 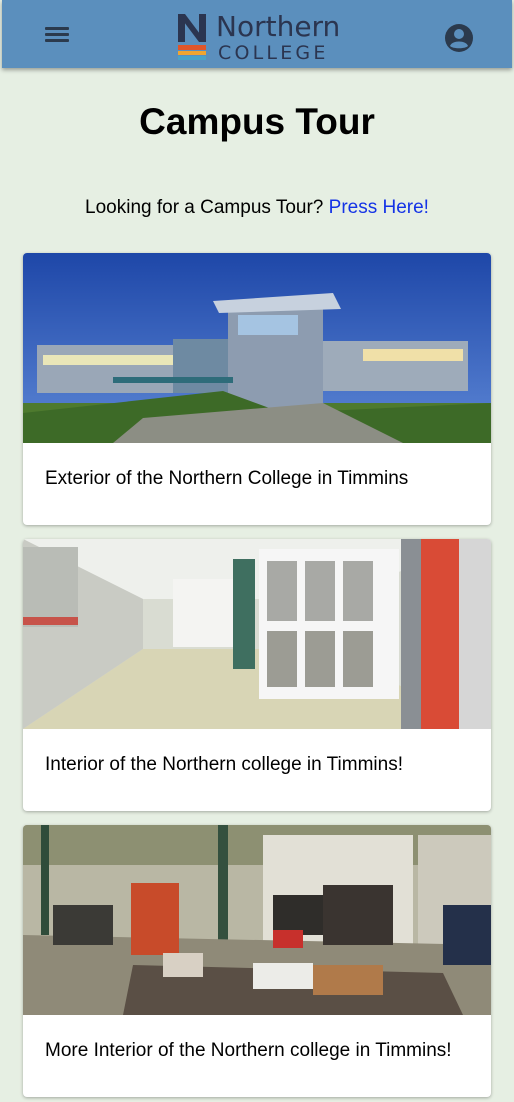 I want to click on tour-link: Press Here!, so click(x=379, y=207).